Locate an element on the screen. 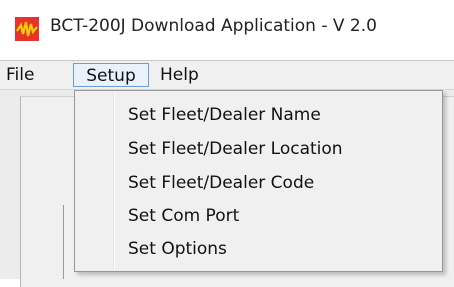 The width and height of the screenshot is (454, 287). menu-item-set-com-port: Set Com Port is located at coordinates (258, 216).